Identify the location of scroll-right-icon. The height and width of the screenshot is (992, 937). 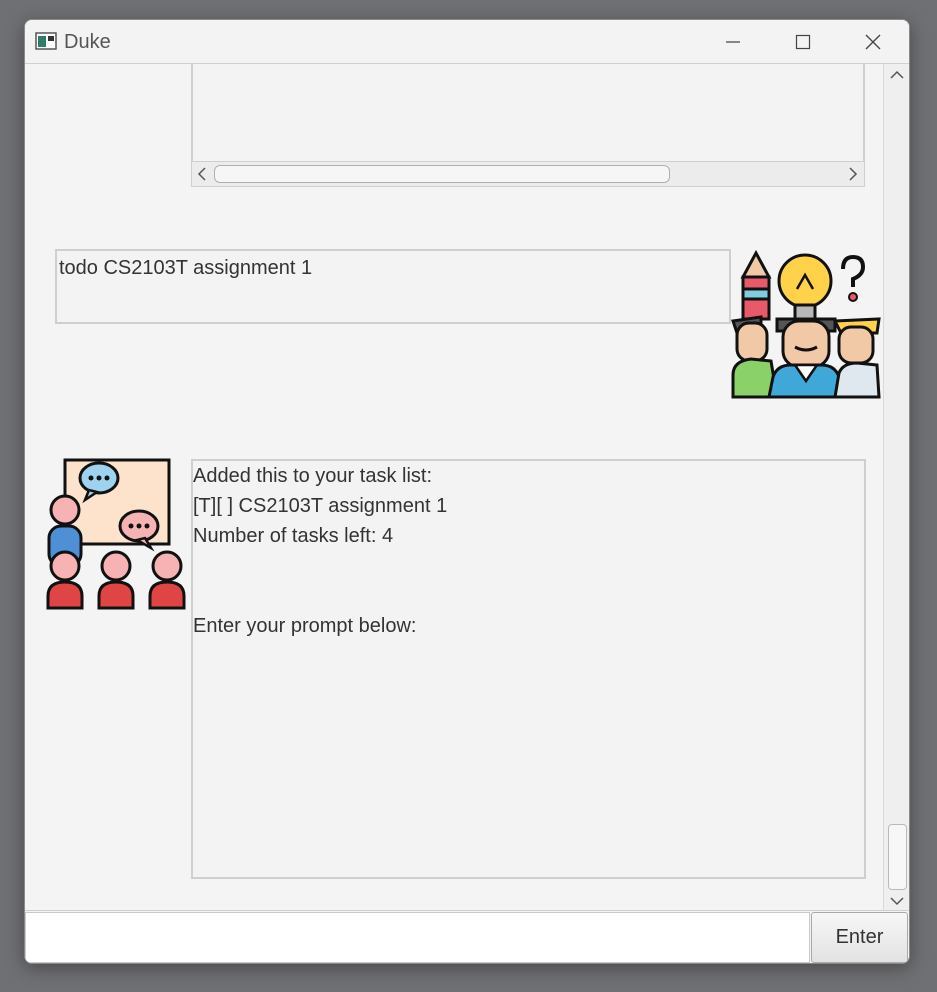
(853, 174).